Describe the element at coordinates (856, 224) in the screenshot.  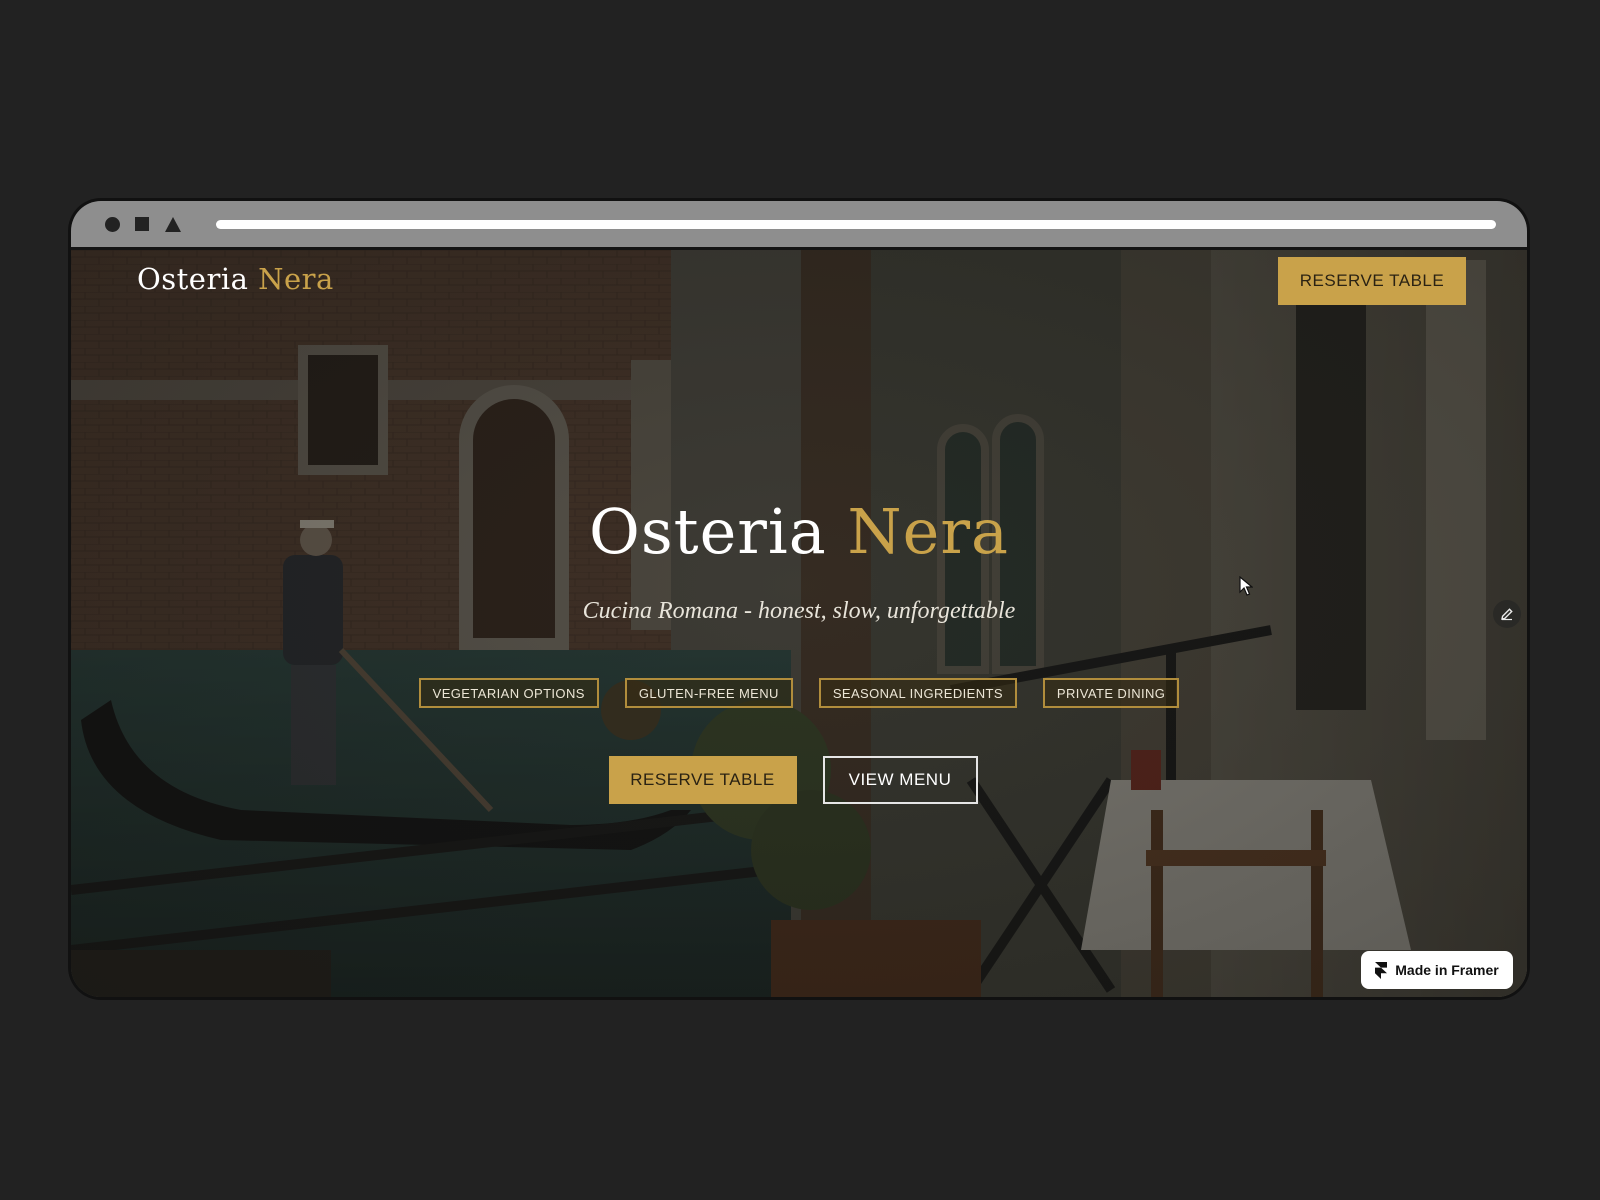
I see `address-bar` at that location.